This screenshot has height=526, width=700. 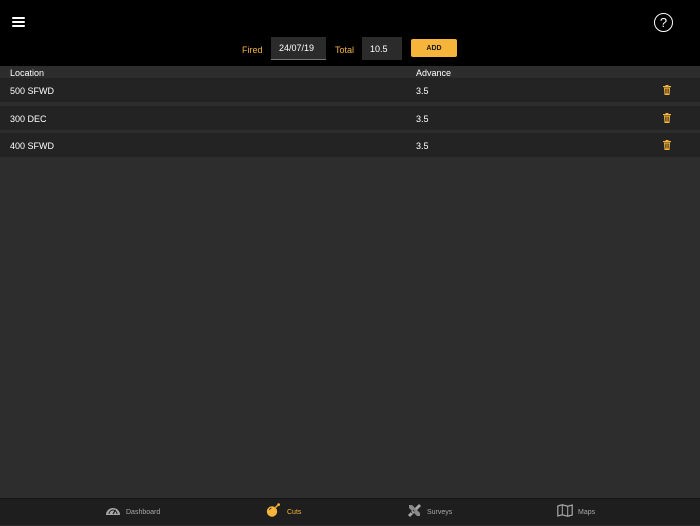 What do you see at coordinates (565, 510) in the screenshot?
I see `map-icon` at bounding box center [565, 510].